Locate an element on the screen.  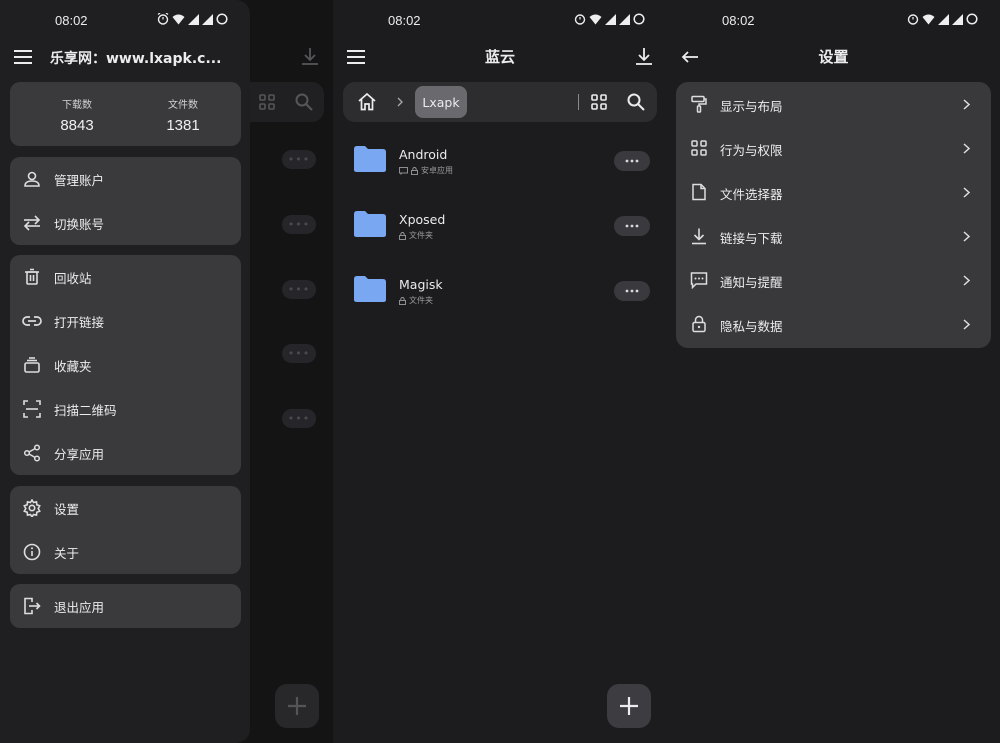
menu-item-switch-account: 切换账号 is located at coordinates (125, 223).